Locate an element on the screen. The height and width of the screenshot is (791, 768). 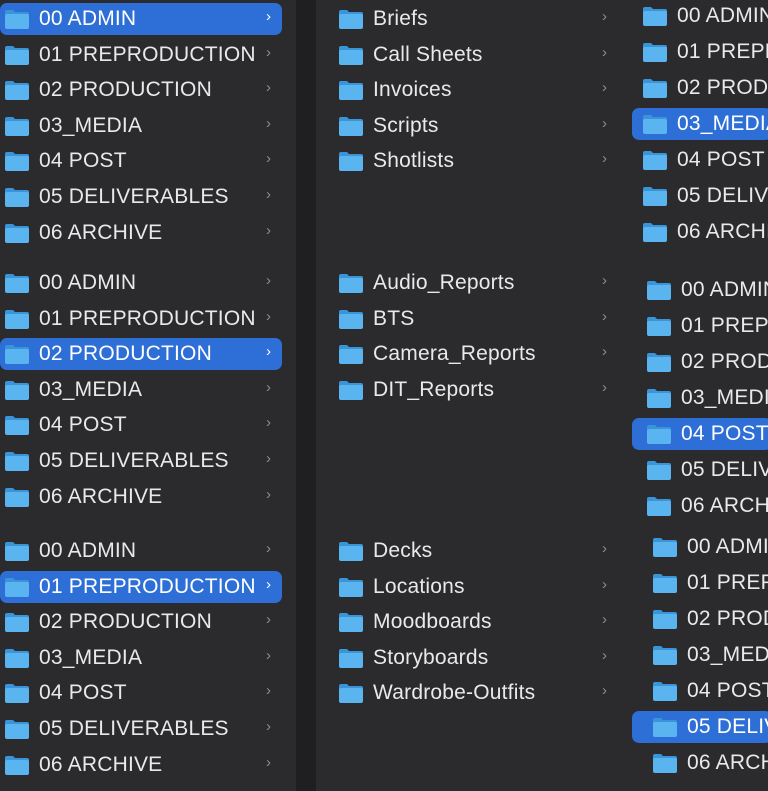
folder-row: DIT_Reports › is located at coordinates (466, 390).